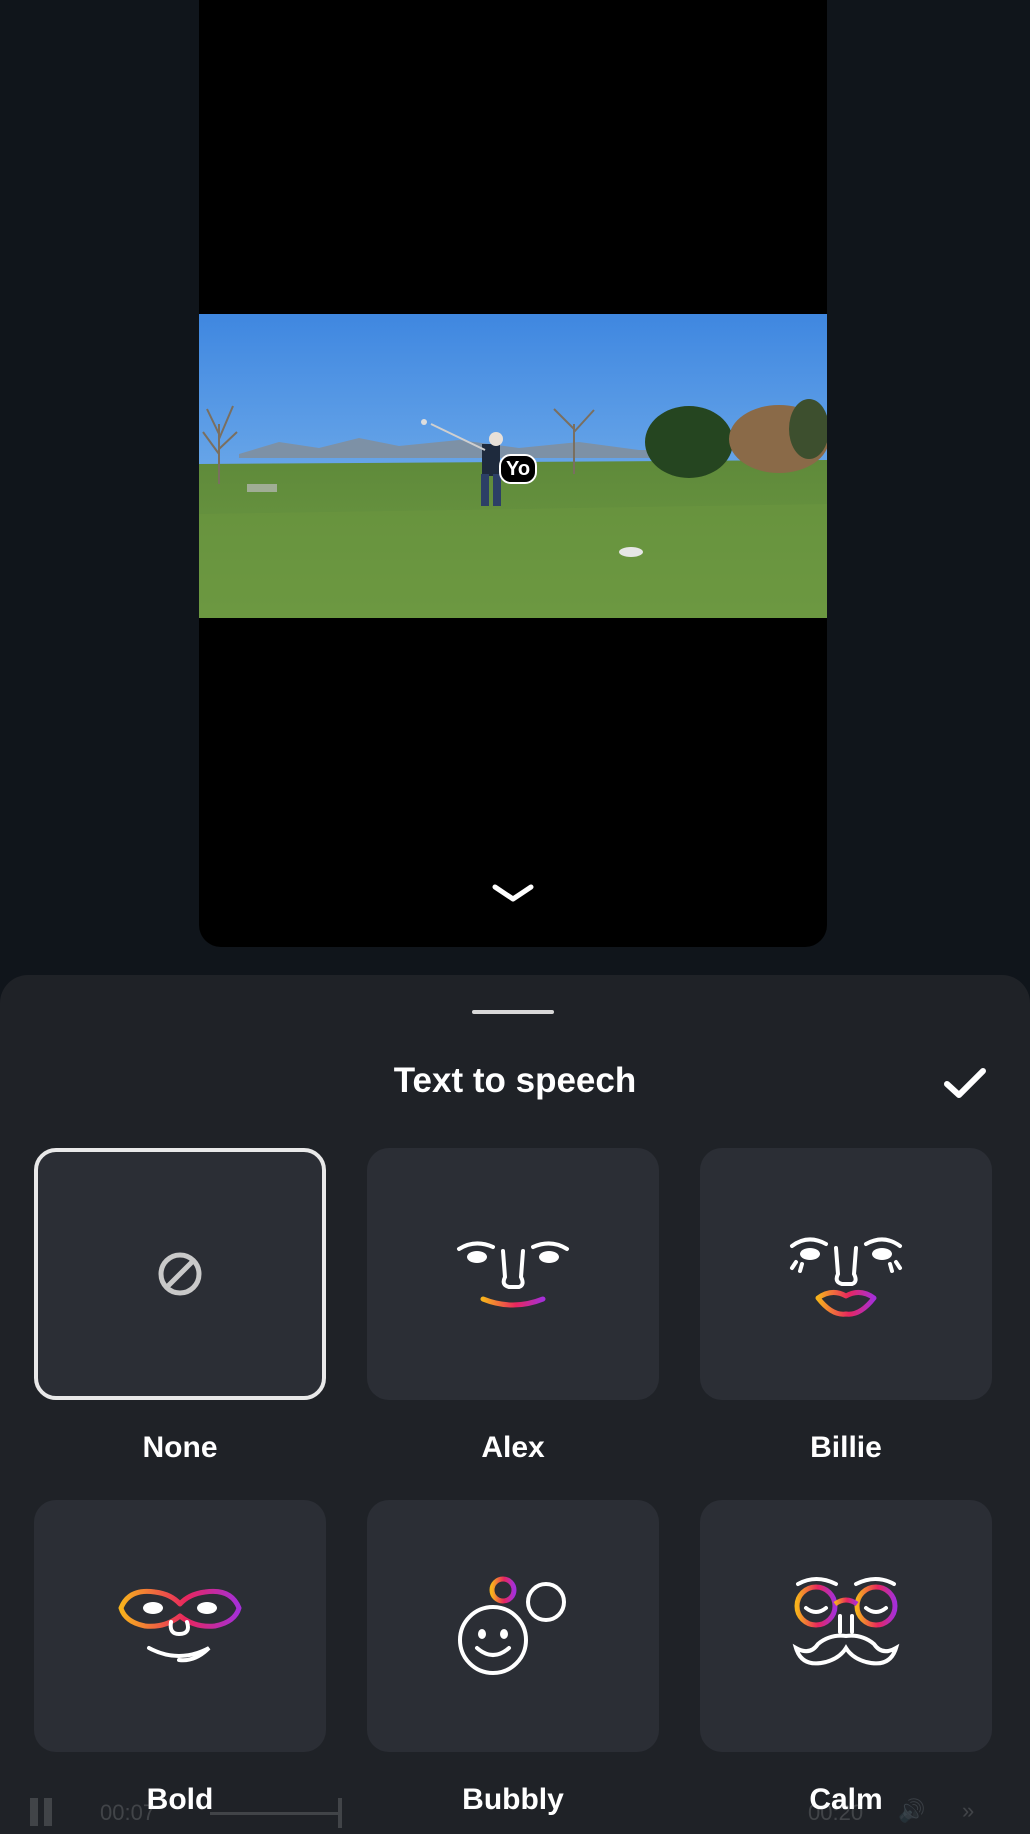  I want to click on video-frame: Yo, so click(513, 466).